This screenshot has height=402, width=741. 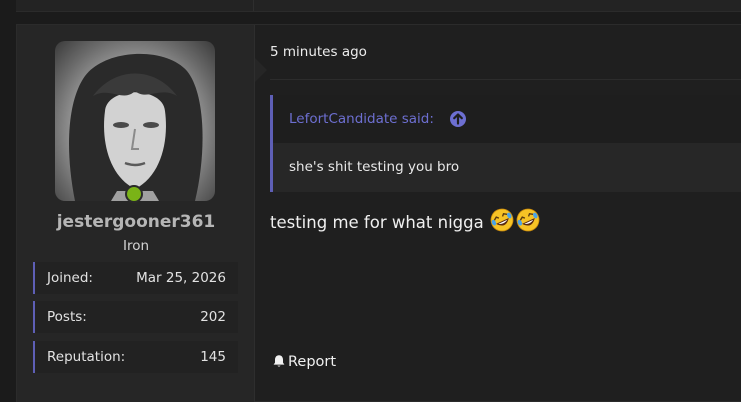 I want to click on username-link: jestergooner361, so click(x=136, y=222).